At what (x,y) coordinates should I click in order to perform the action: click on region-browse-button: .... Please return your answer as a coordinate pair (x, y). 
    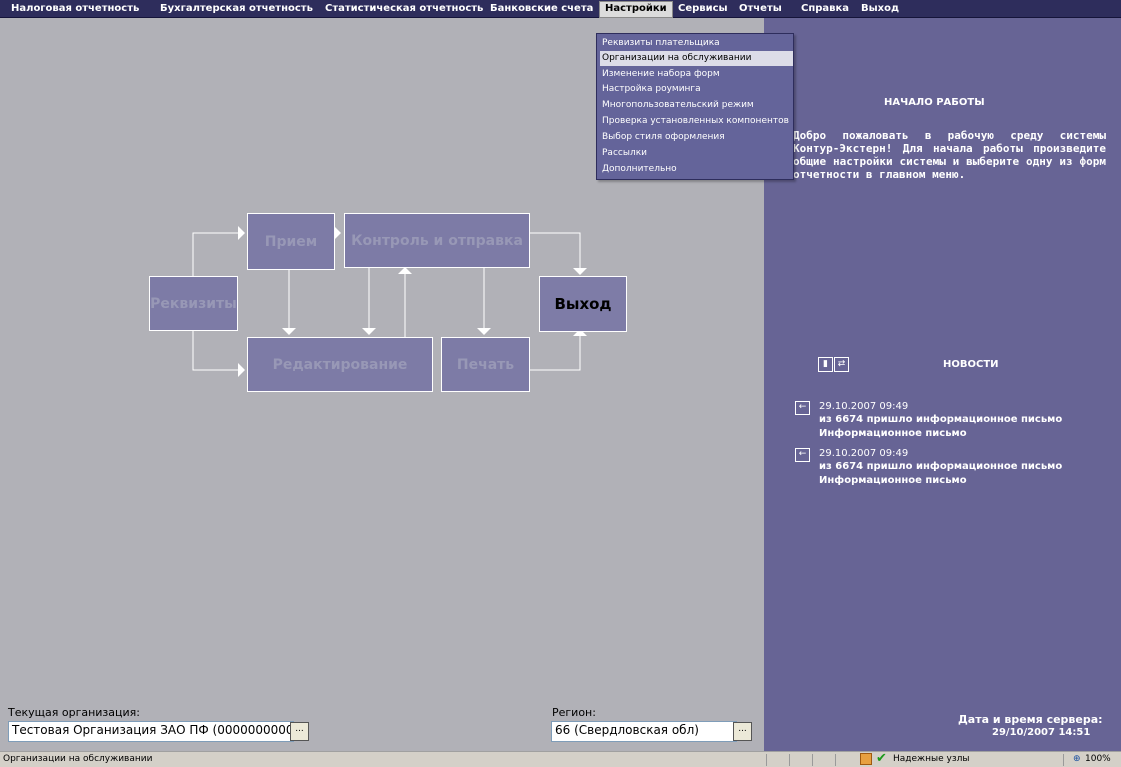
    Looking at the image, I should click on (742, 731).